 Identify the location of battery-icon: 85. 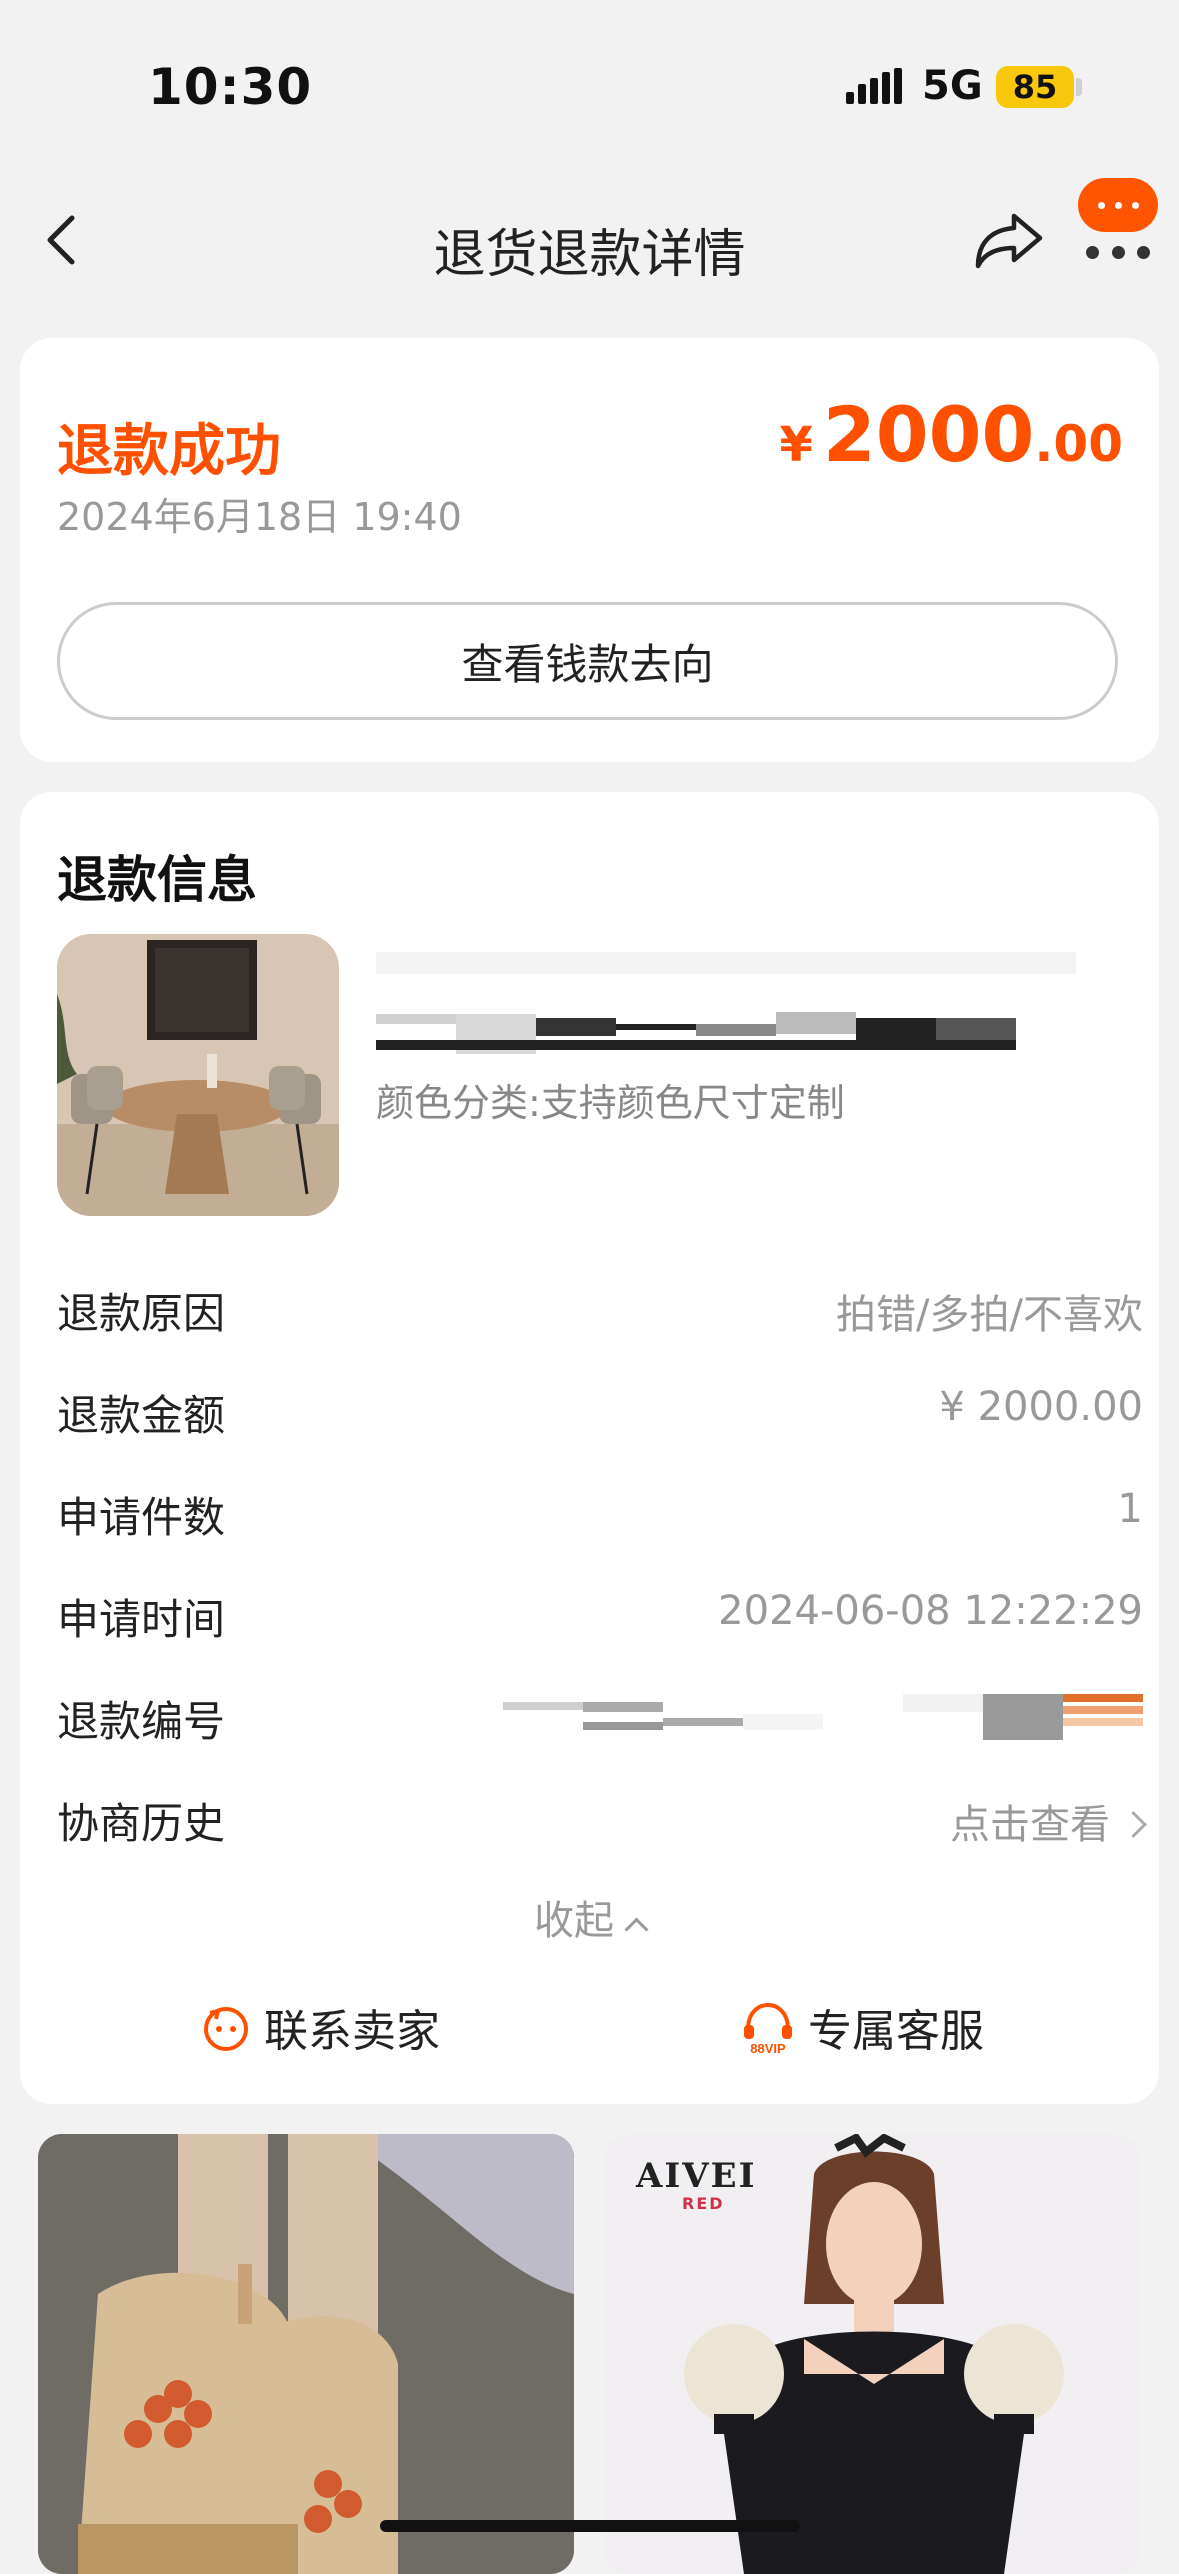
(1035, 87).